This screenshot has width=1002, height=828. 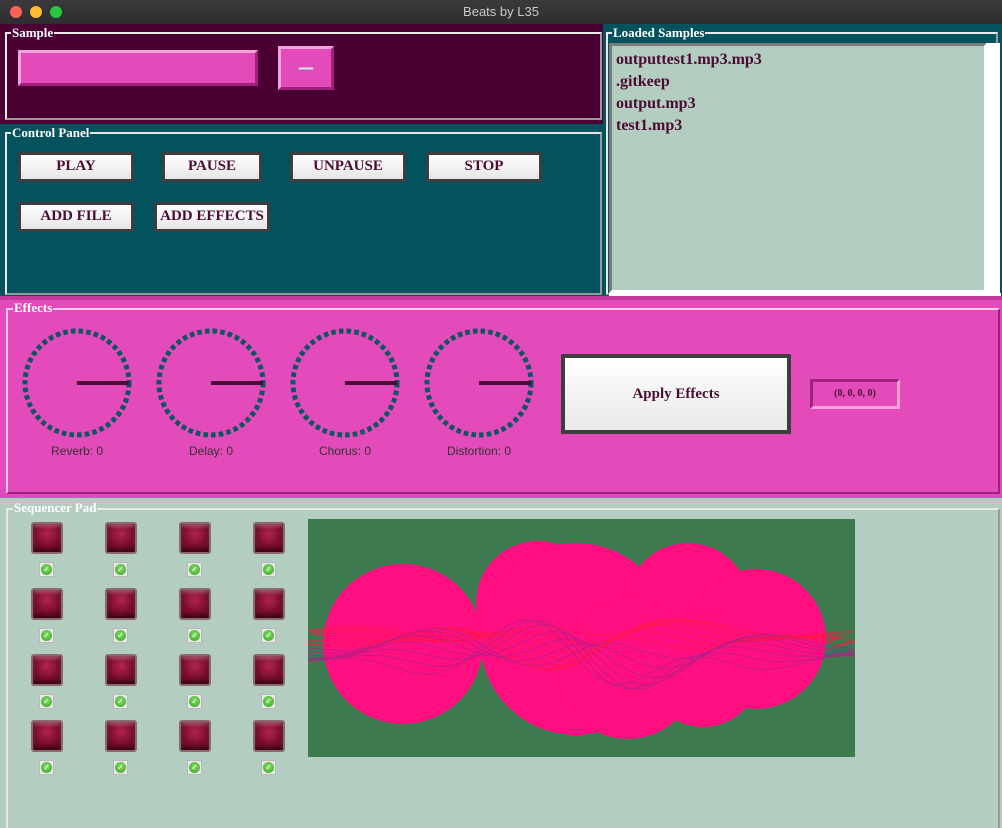 I want to click on distortion-knob, so click(x=479, y=383).